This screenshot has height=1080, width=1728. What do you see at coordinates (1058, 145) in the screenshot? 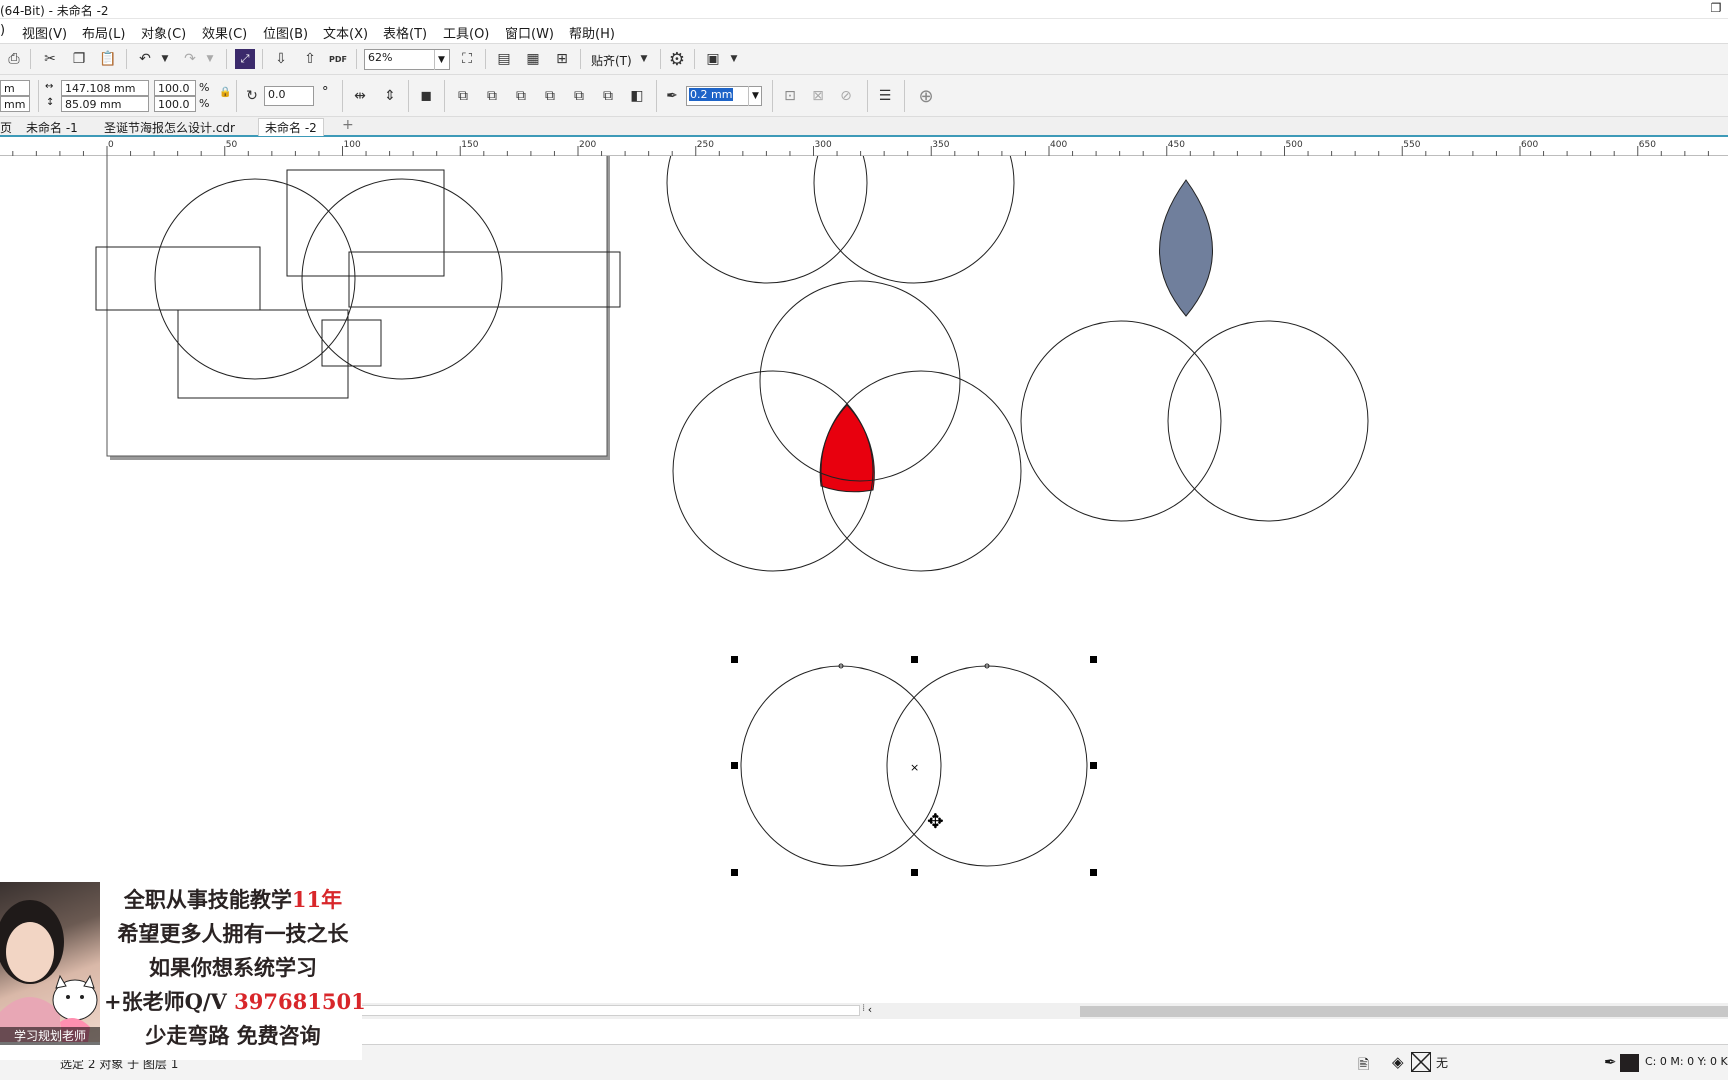
I see `ruler-label: 400` at bounding box center [1058, 145].